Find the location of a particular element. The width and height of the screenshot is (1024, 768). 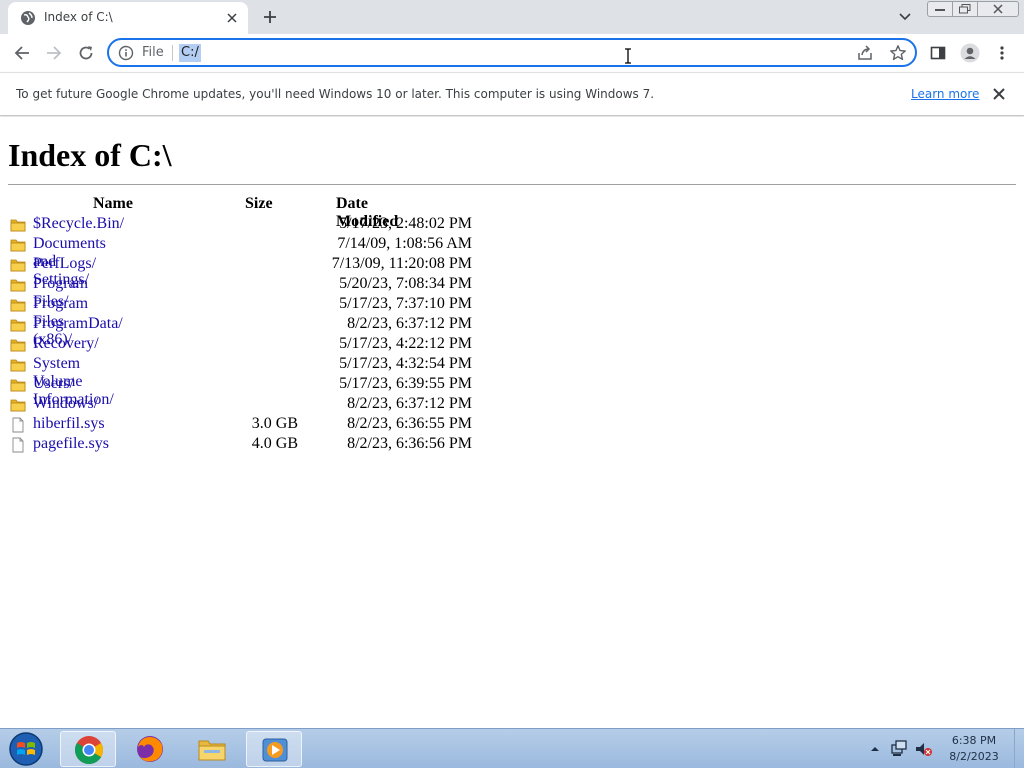

side-panel-icon is located at coordinates (938, 53).